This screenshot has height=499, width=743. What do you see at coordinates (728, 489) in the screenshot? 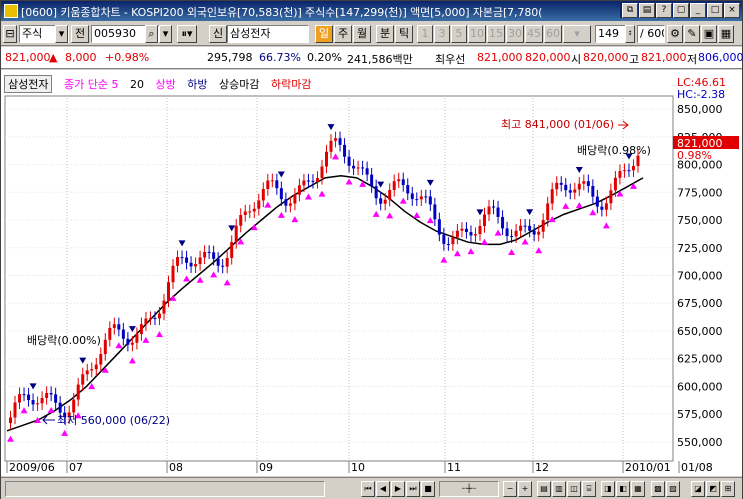
I see `tool-l-icon: ⊞` at bounding box center [728, 489].